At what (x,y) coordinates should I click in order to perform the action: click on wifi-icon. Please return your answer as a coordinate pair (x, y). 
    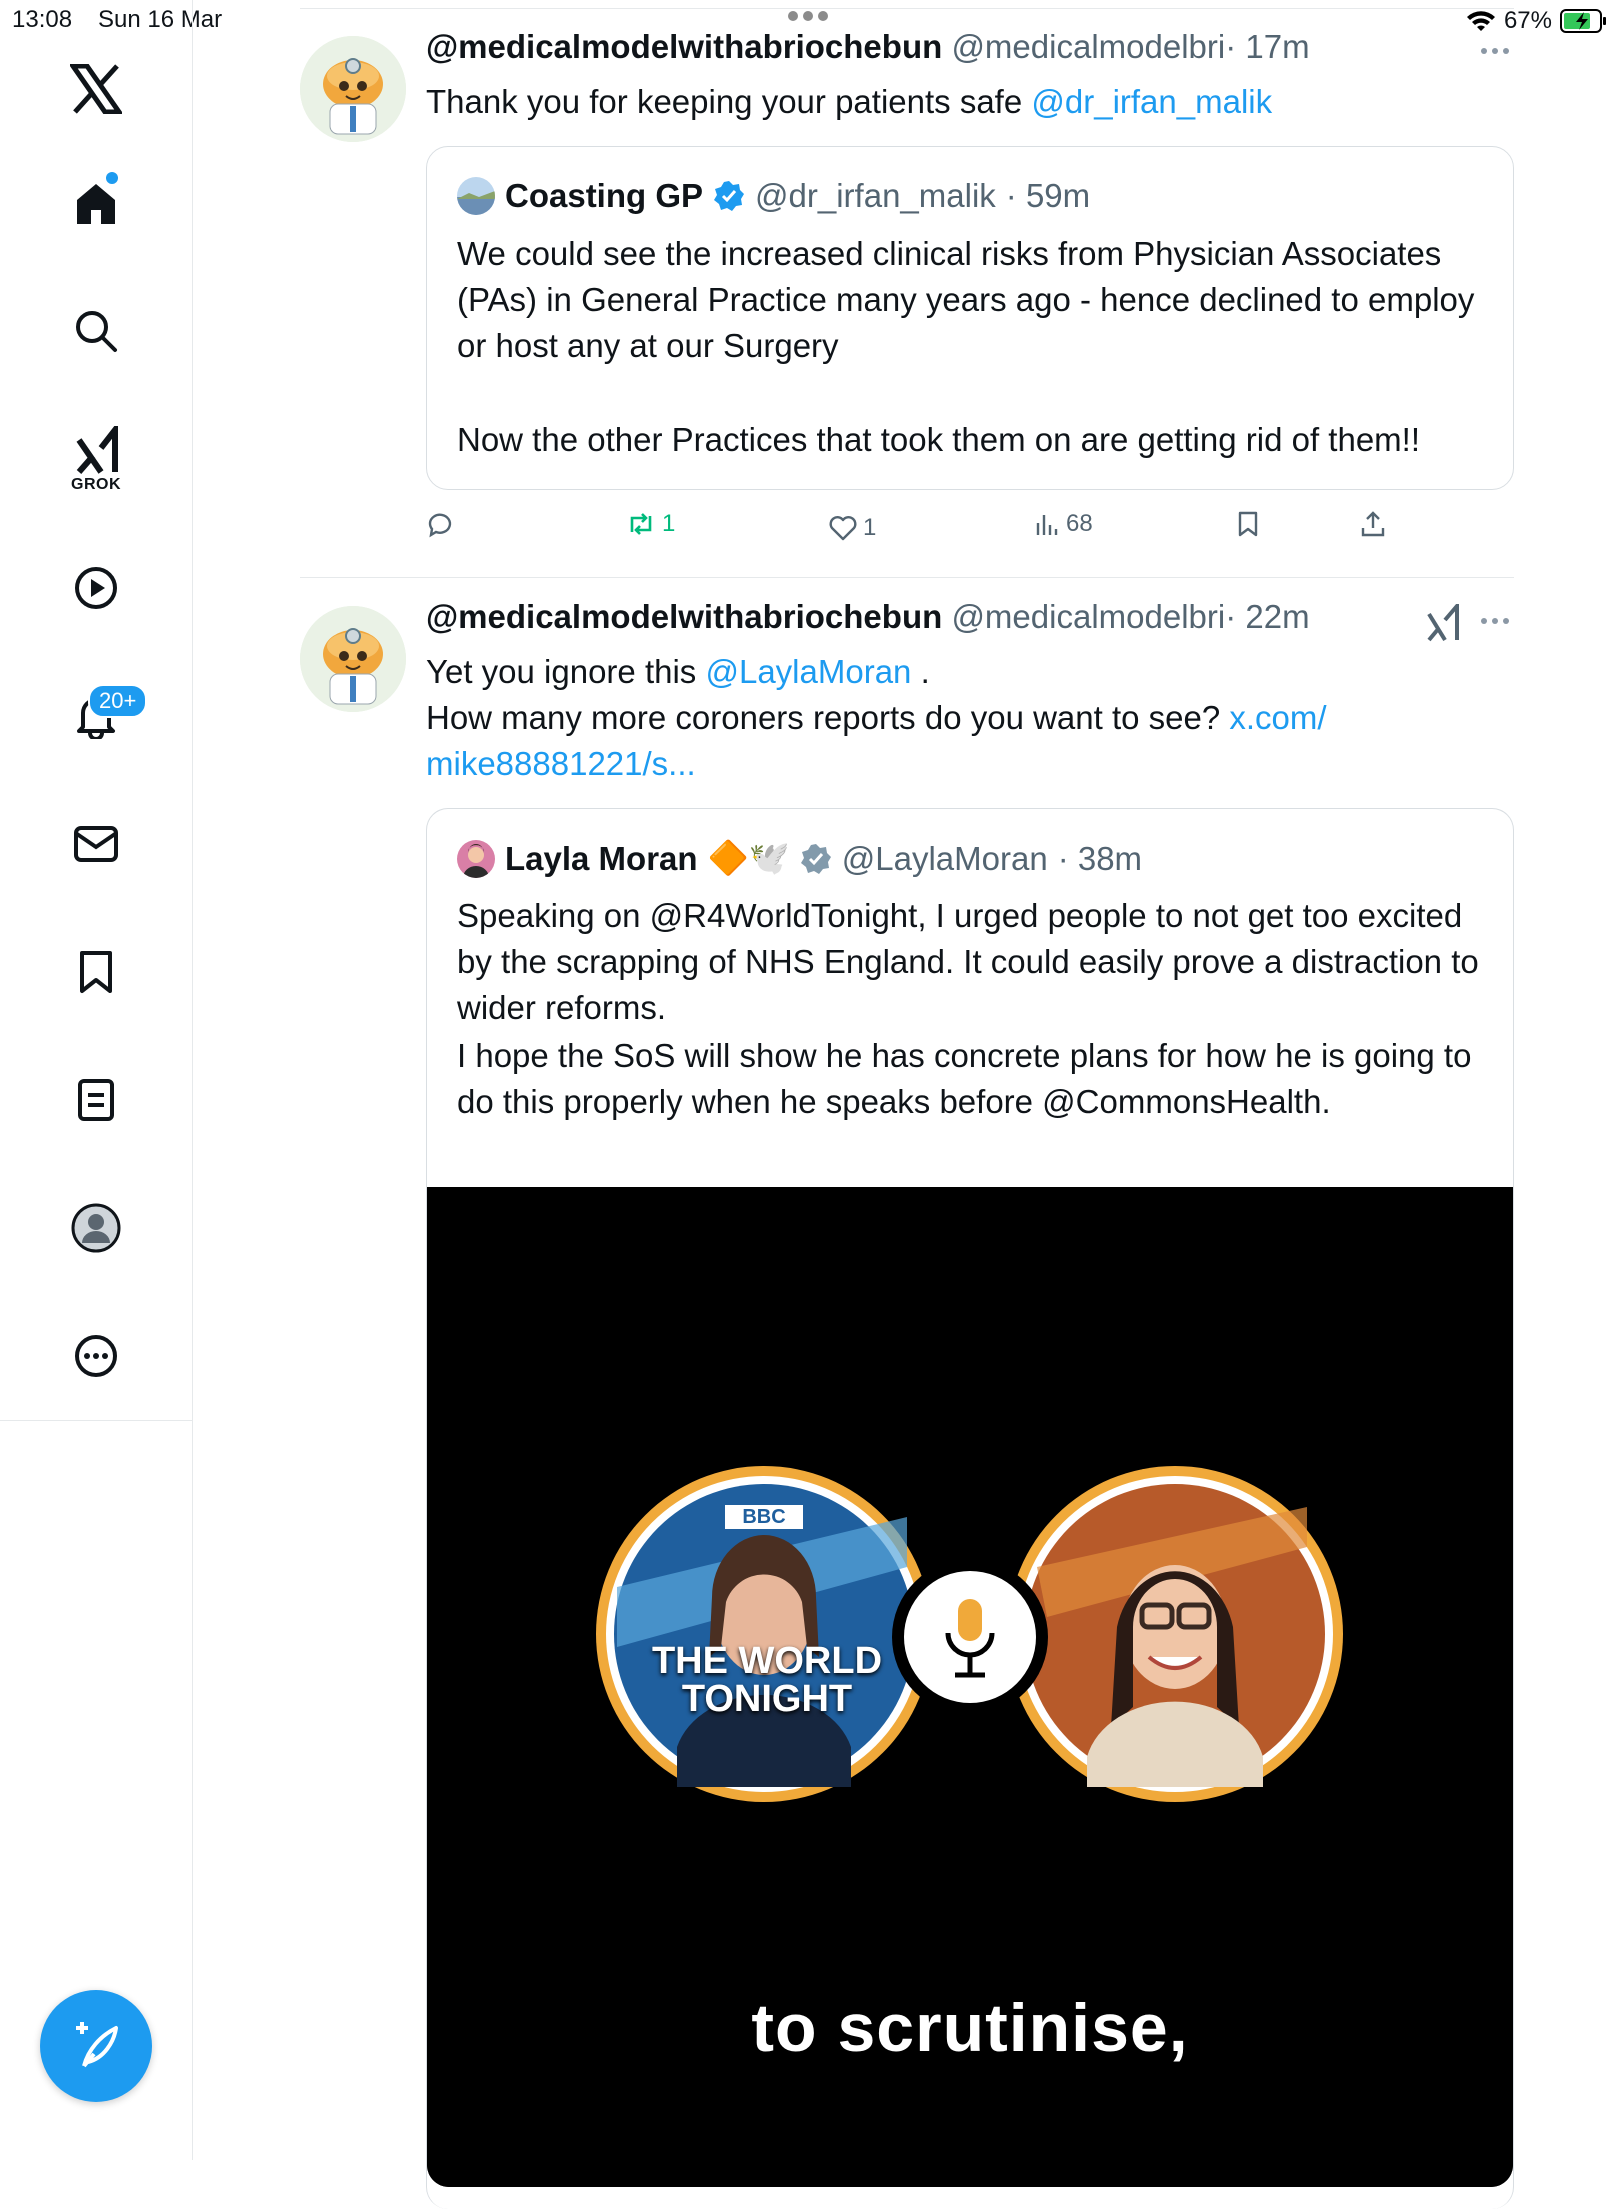
    Looking at the image, I should click on (1480, 21).